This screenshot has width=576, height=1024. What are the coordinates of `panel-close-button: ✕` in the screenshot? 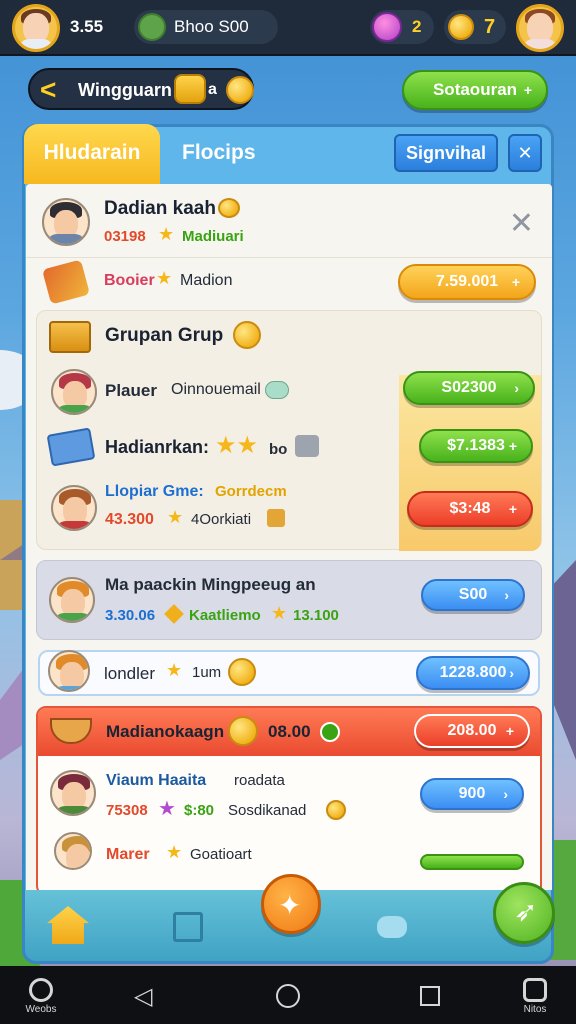 It's located at (525, 153).